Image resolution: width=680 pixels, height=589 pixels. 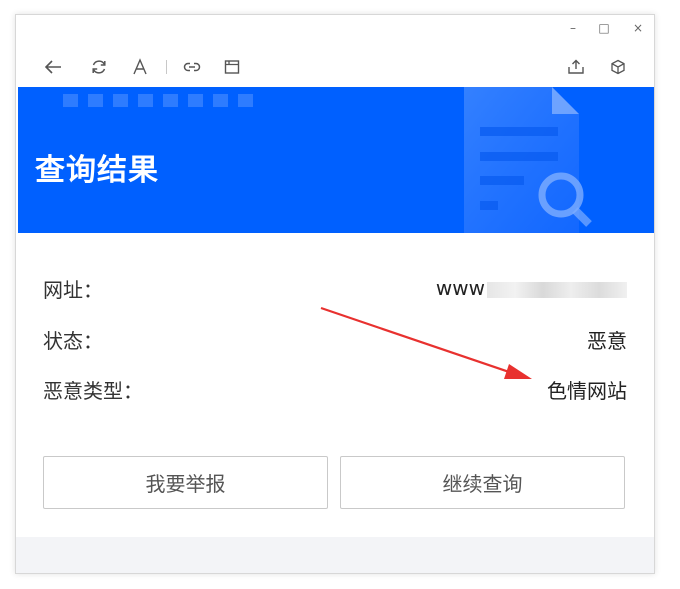 I want to click on status-row: 状态： 恶意, so click(x=335, y=339).